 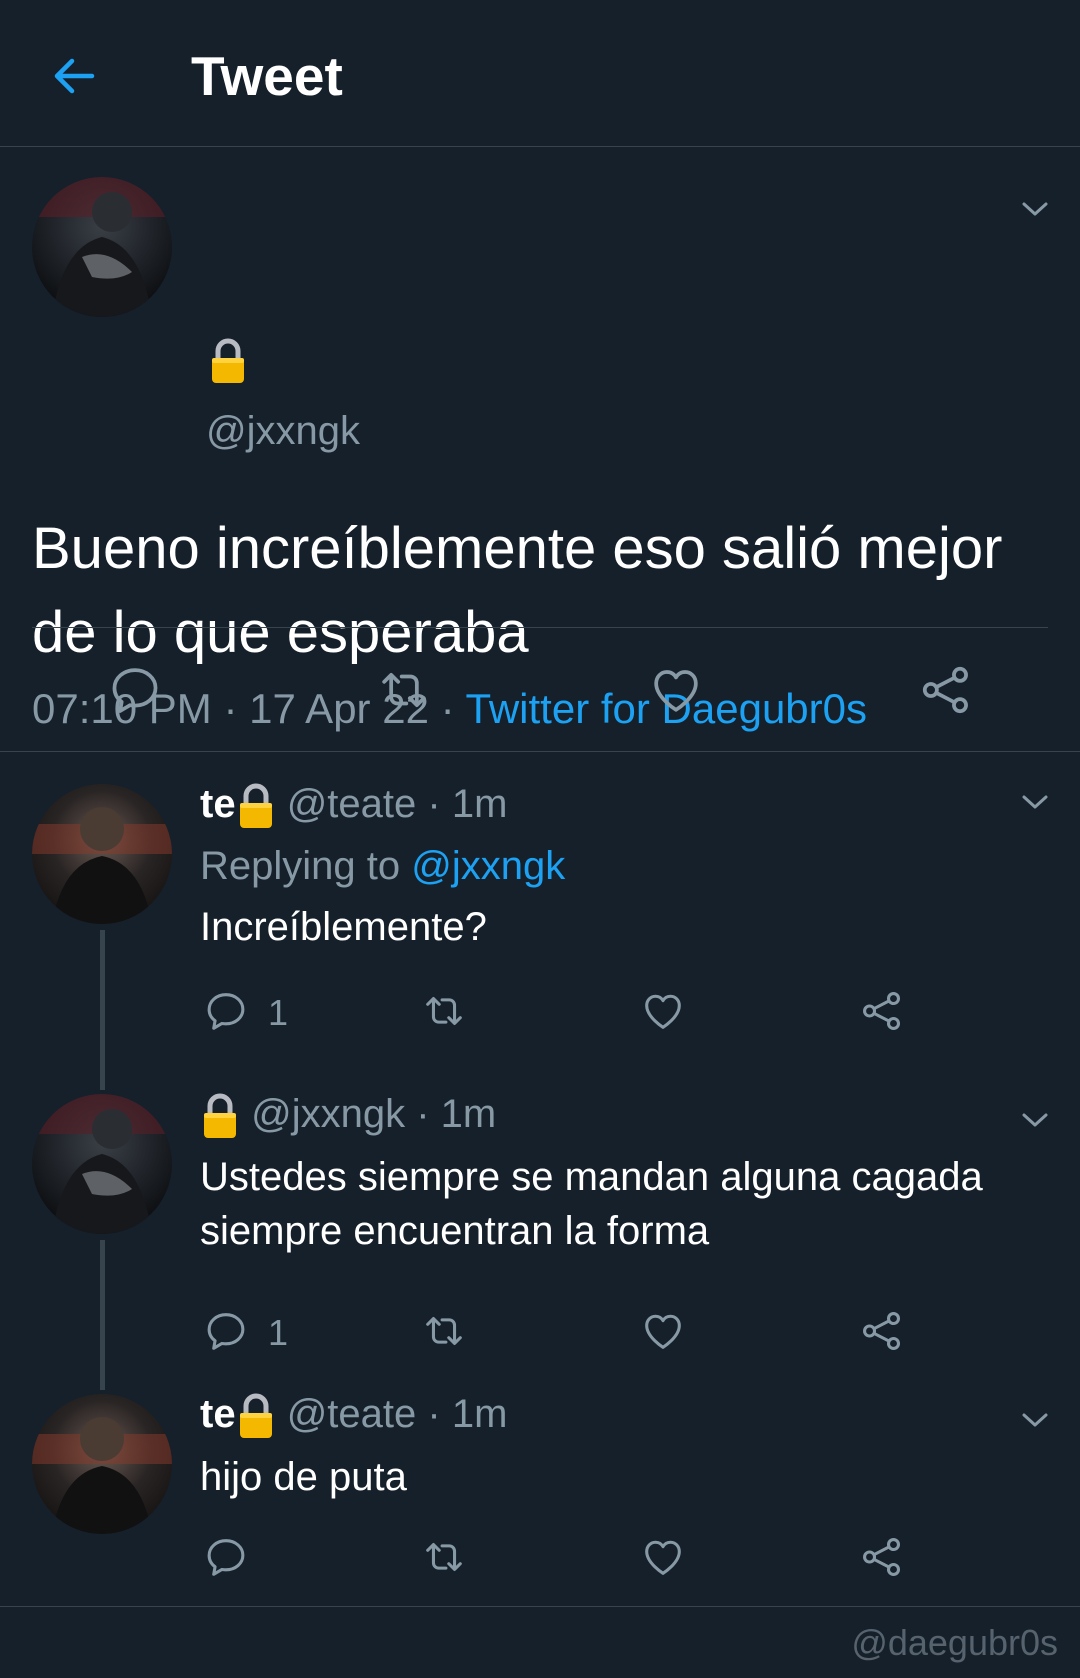 I want to click on watermark: @daegubr0s, so click(x=954, y=1642).